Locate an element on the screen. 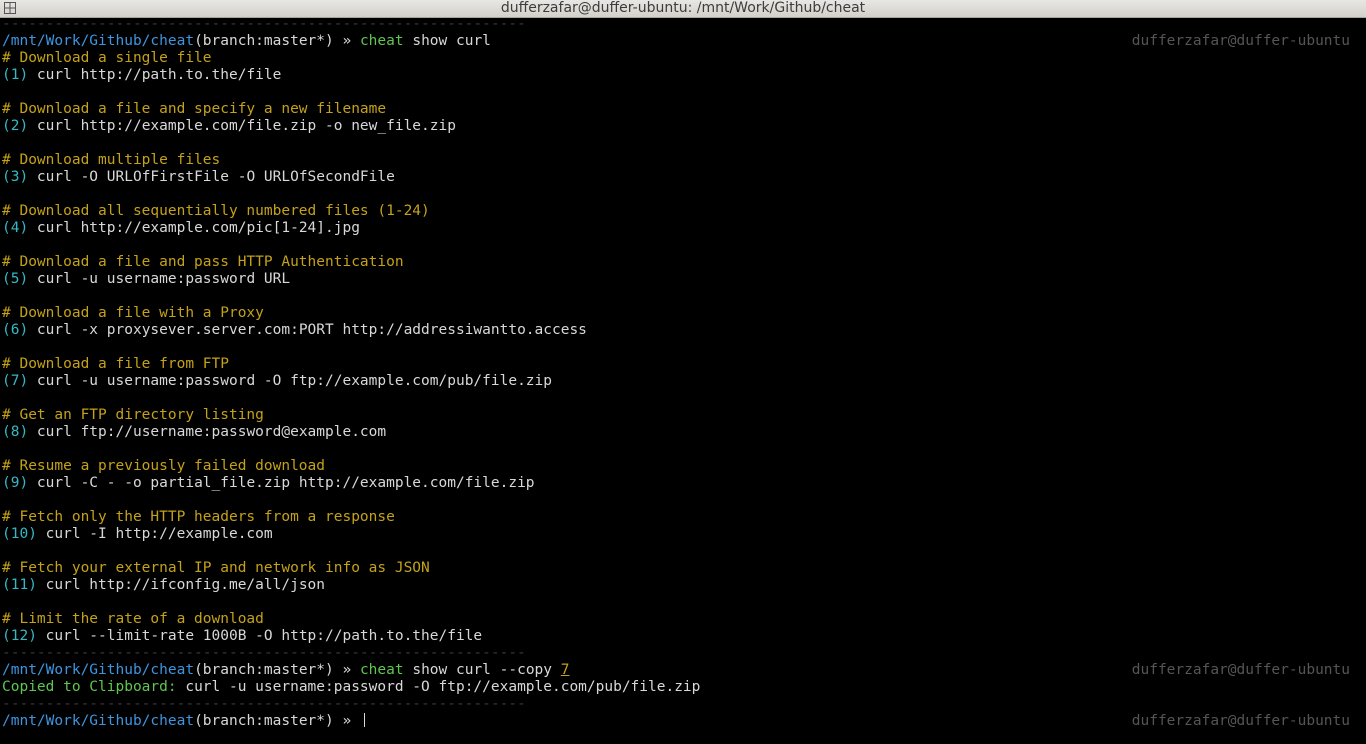 The height and width of the screenshot is (744, 1366). entry-number: (1) is located at coordinates (15, 75).